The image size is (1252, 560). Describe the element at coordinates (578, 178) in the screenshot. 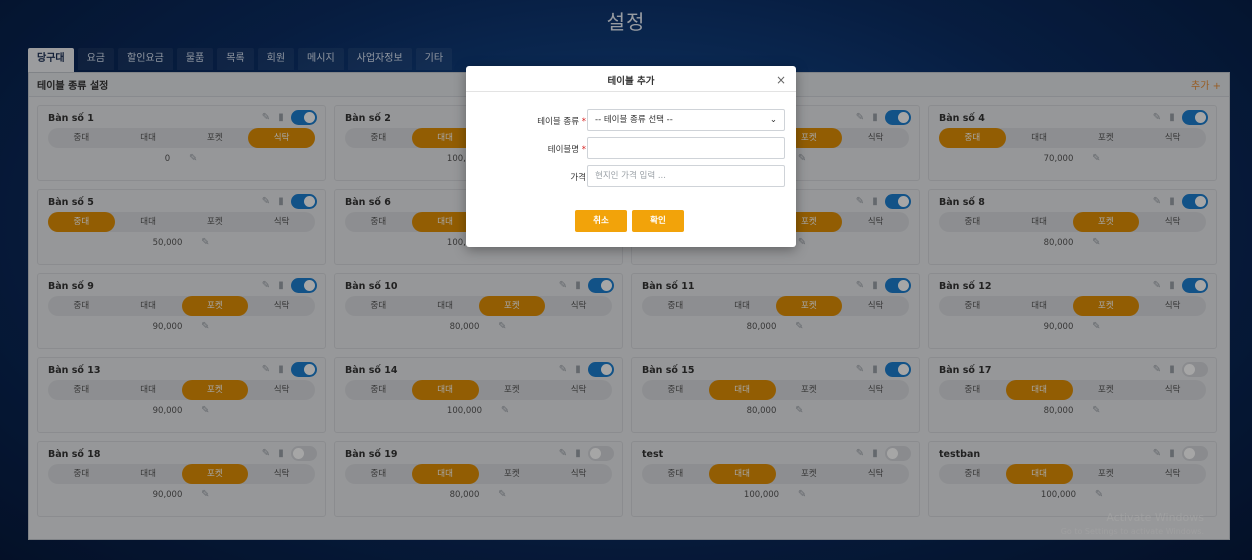

I see `price-label: 가격` at that location.